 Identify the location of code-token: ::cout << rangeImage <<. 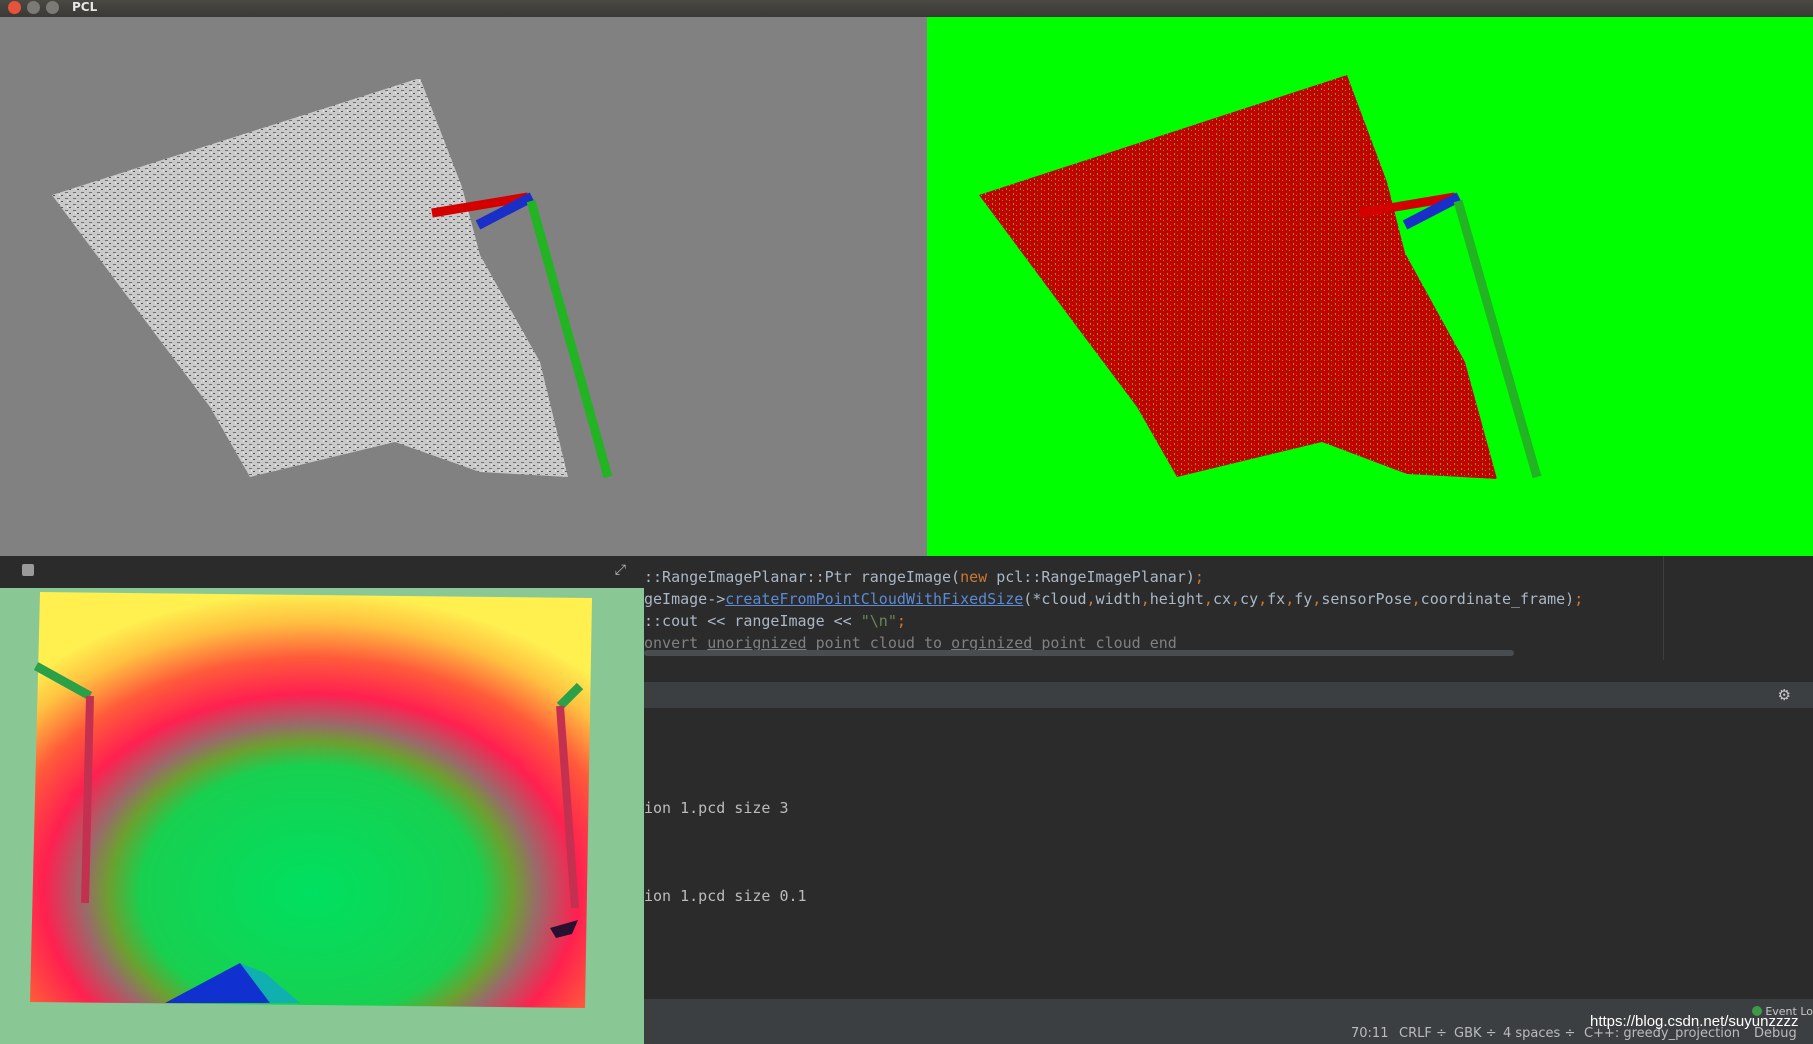
(752, 621).